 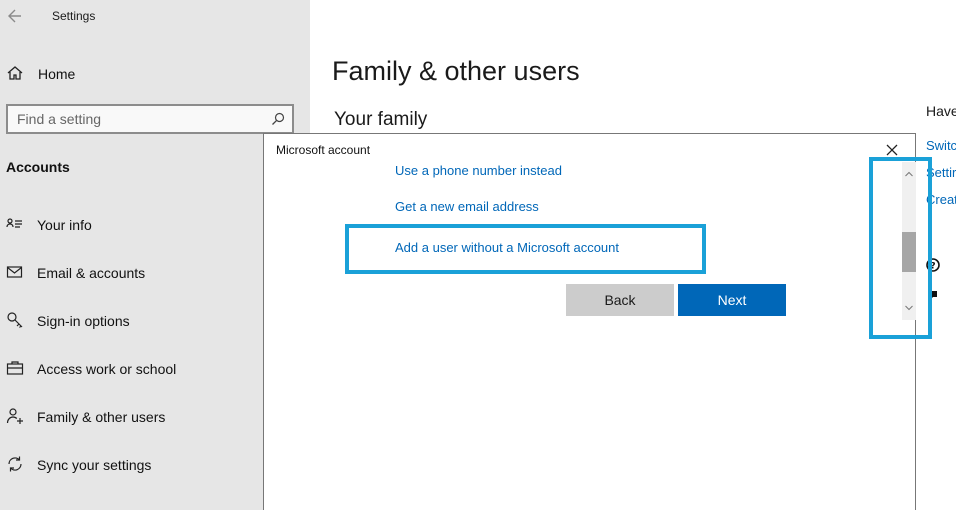 What do you see at coordinates (74, 16) in the screenshot?
I see `app-title: Settings` at bounding box center [74, 16].